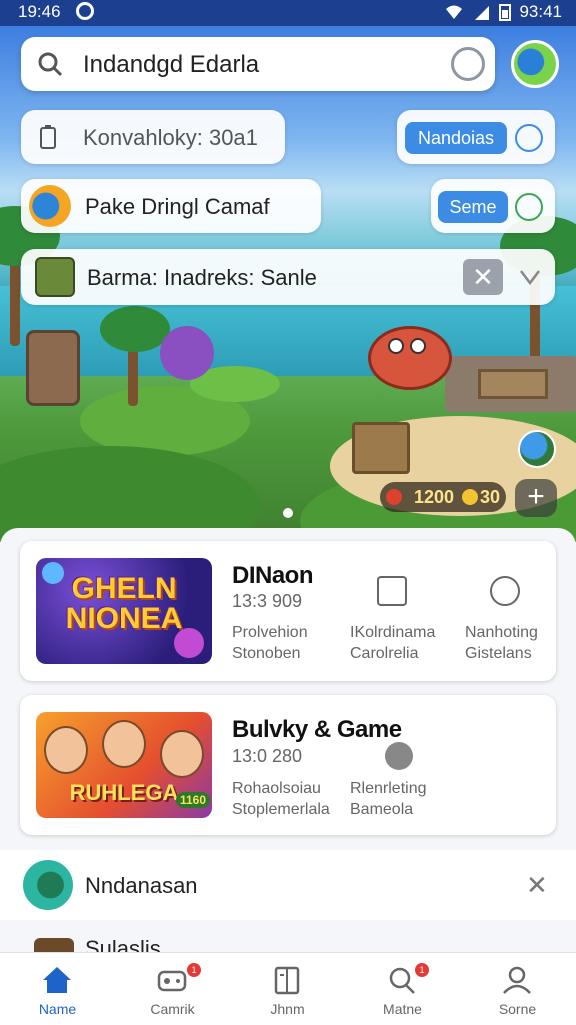 The image size is (576, 1025). Describe the element at coordinates (381, 448) in the screenshot. I see `crate-illustration` at that location.